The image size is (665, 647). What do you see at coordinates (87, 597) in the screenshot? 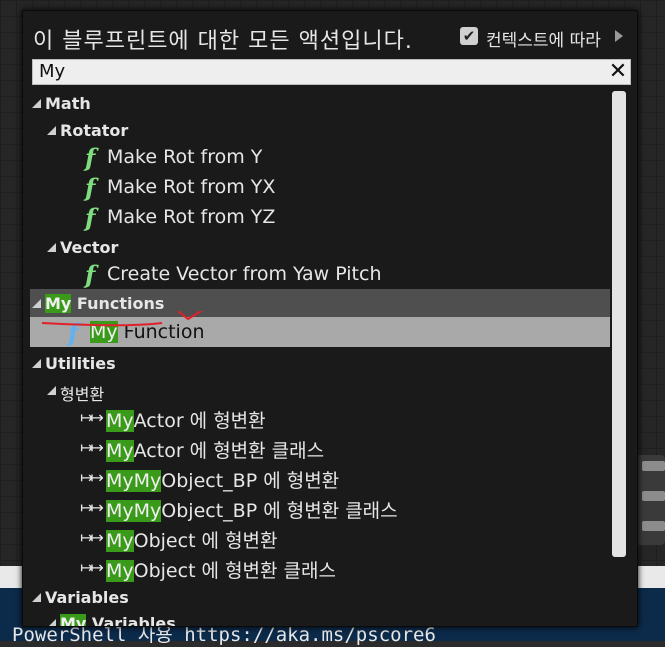
I see `category-label: Variables` at bounding box center [87, 597].